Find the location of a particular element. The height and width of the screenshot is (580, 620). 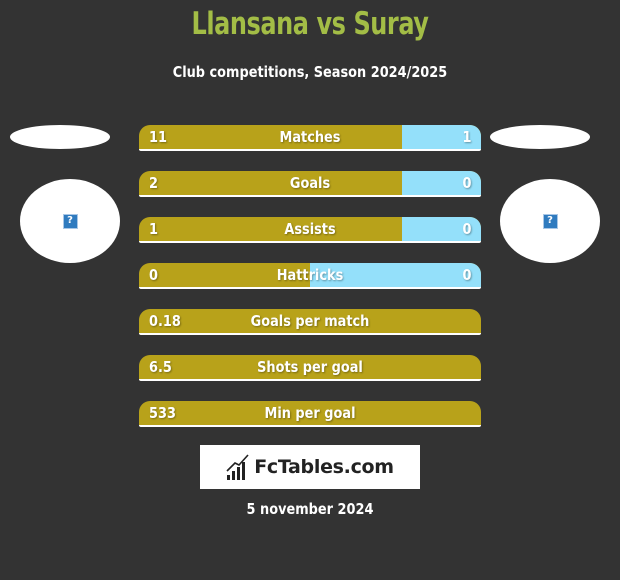

stat-row-goals-per-match: 0.18 Goals per match is located at coordinates (310, 322).